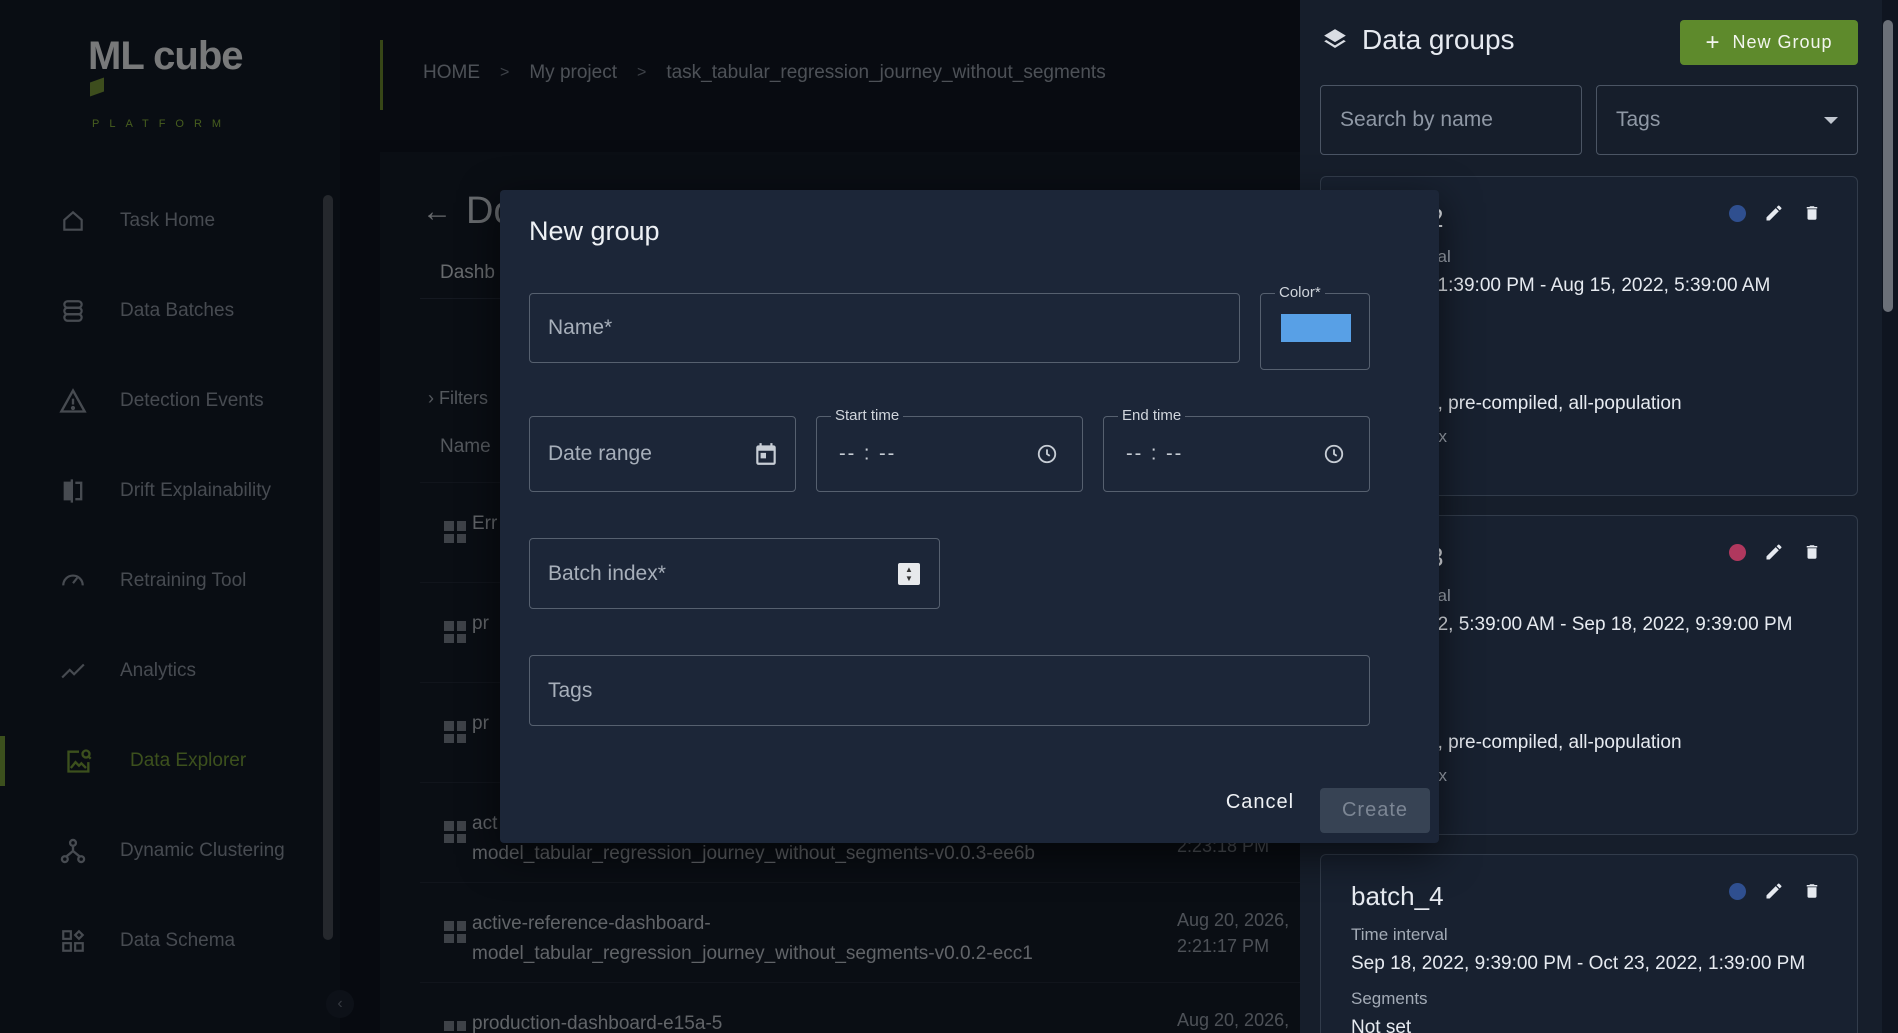 Image resolution: width=1898 pixels, height=1033 pixels. I want to click on date-range-field: Date range, so click(662, 454).